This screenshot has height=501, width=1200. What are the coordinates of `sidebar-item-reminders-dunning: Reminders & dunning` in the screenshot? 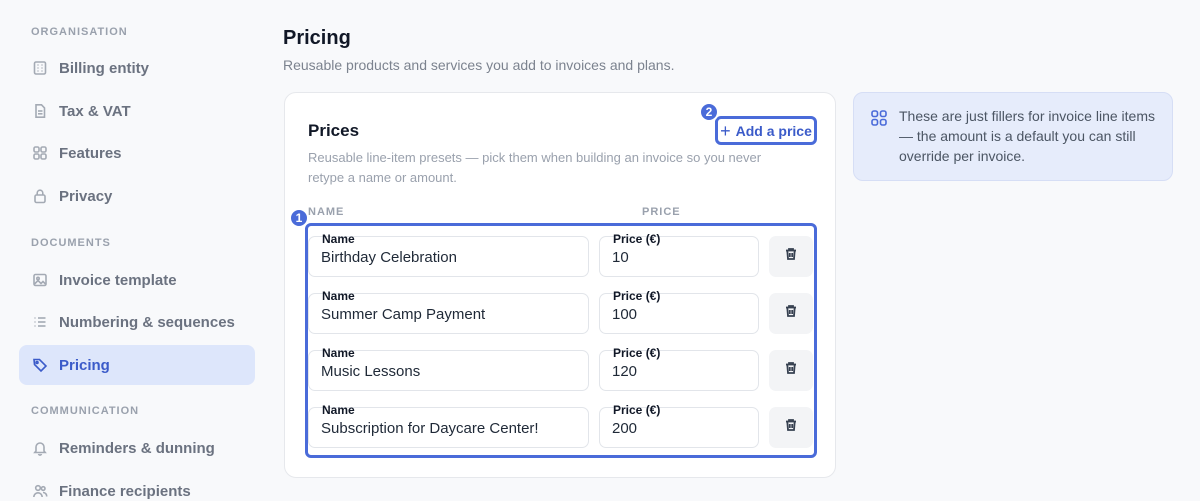 It's located at (137, 448).